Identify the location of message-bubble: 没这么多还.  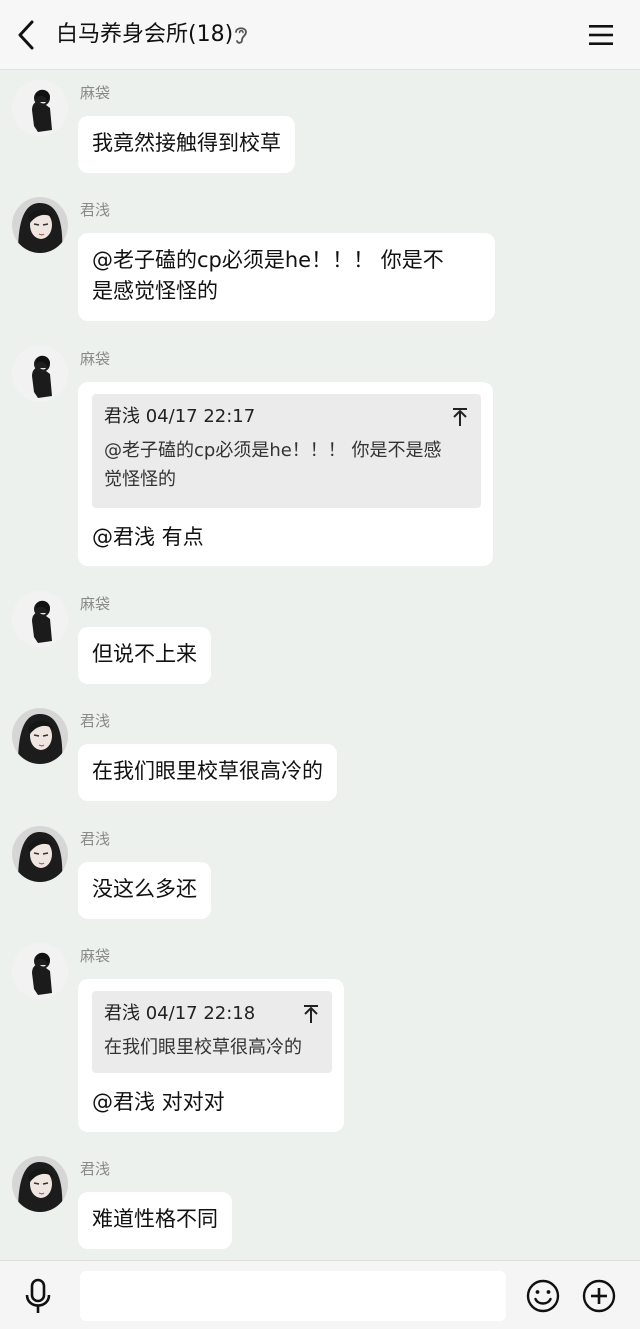
(144, 890).